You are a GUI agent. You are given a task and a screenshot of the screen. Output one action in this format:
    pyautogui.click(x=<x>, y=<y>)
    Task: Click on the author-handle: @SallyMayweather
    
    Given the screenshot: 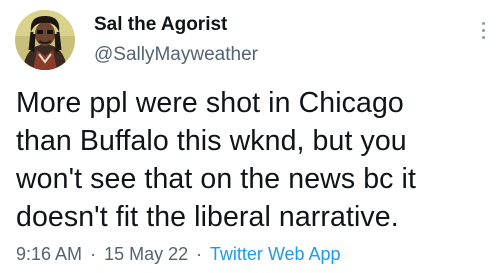 What is the action you would take?
    pyautogui.click(x=176, y=55)
    